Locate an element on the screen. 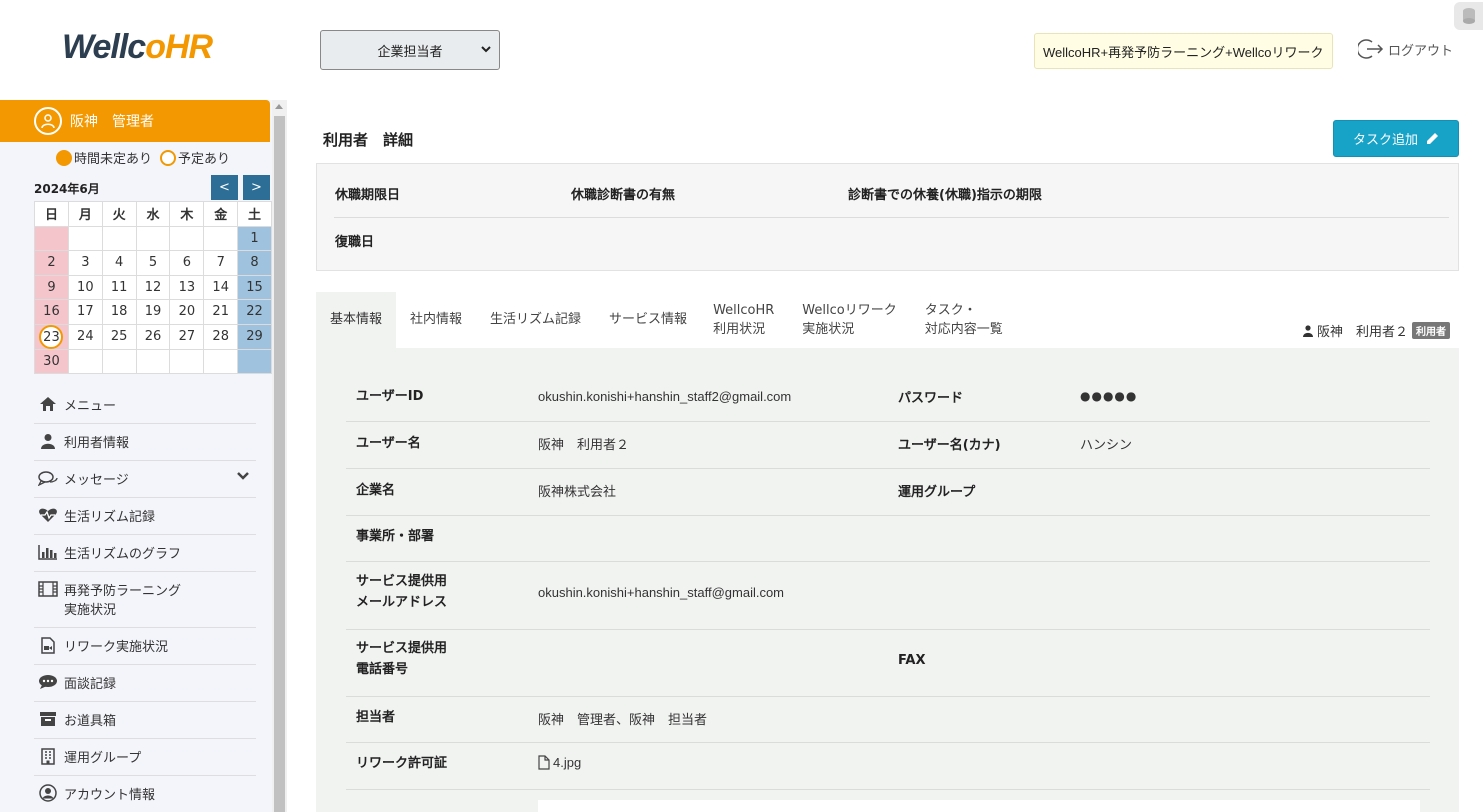 The width and height of the screenshot is (1483, 812). calendar-day: 13 is located at coordinates (187, 287).